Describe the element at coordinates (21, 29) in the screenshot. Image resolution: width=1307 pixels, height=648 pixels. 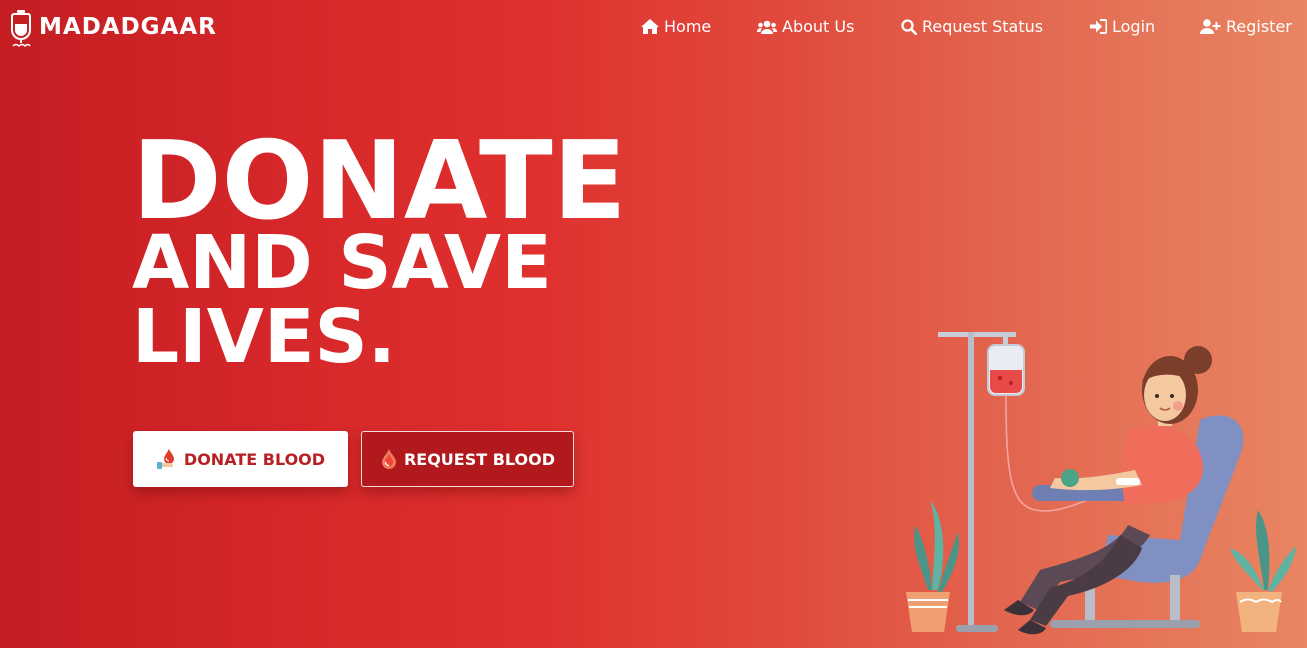
I see `blood-bag-logo-icon` at that location.